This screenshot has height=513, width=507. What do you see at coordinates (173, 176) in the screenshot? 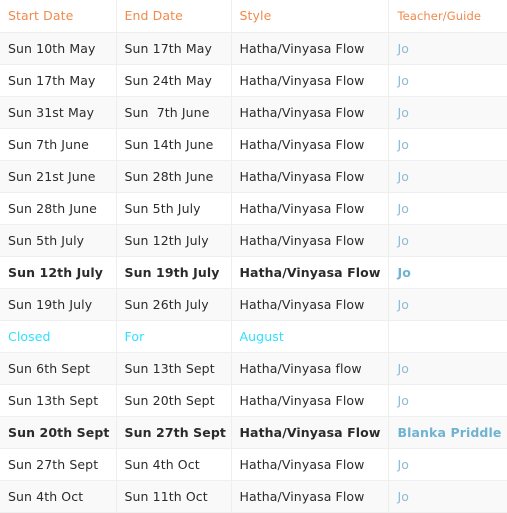
I see `cell-end-date: Sun 28th June` at bounding box center [173, 176].